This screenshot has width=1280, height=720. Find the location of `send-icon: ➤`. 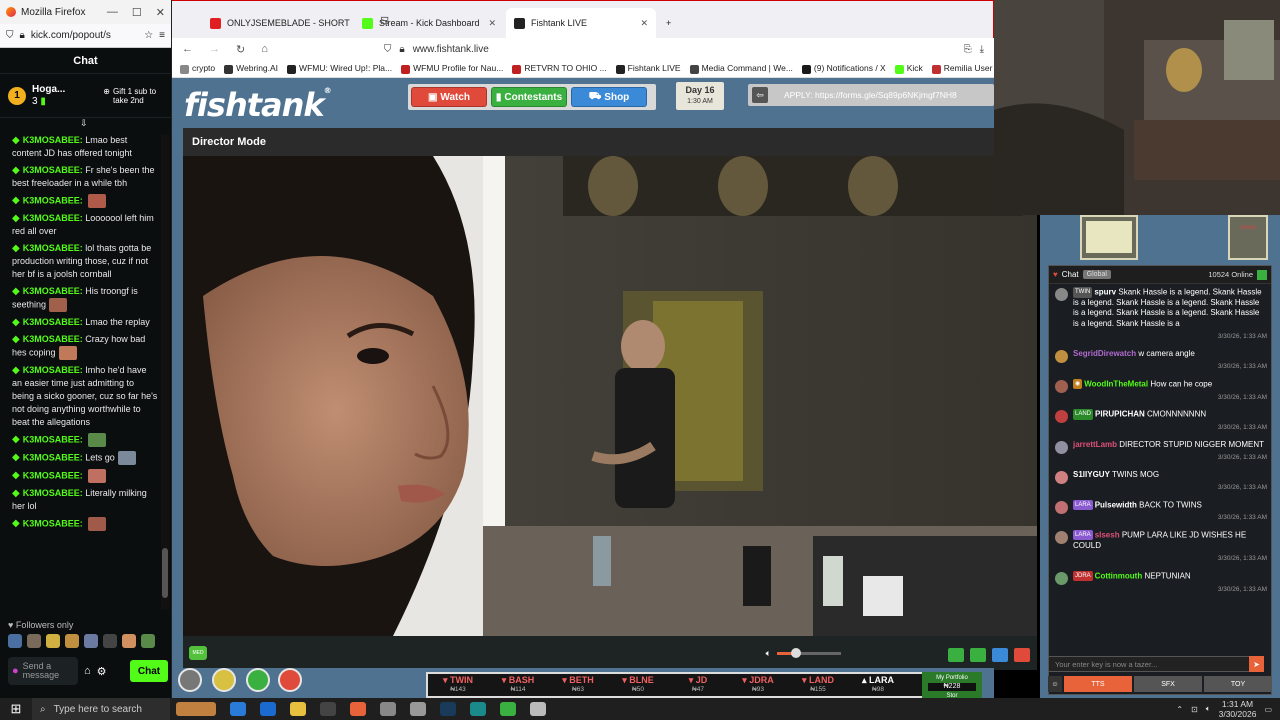

send-icon: ➤ is located at coordinates (1256, 664).